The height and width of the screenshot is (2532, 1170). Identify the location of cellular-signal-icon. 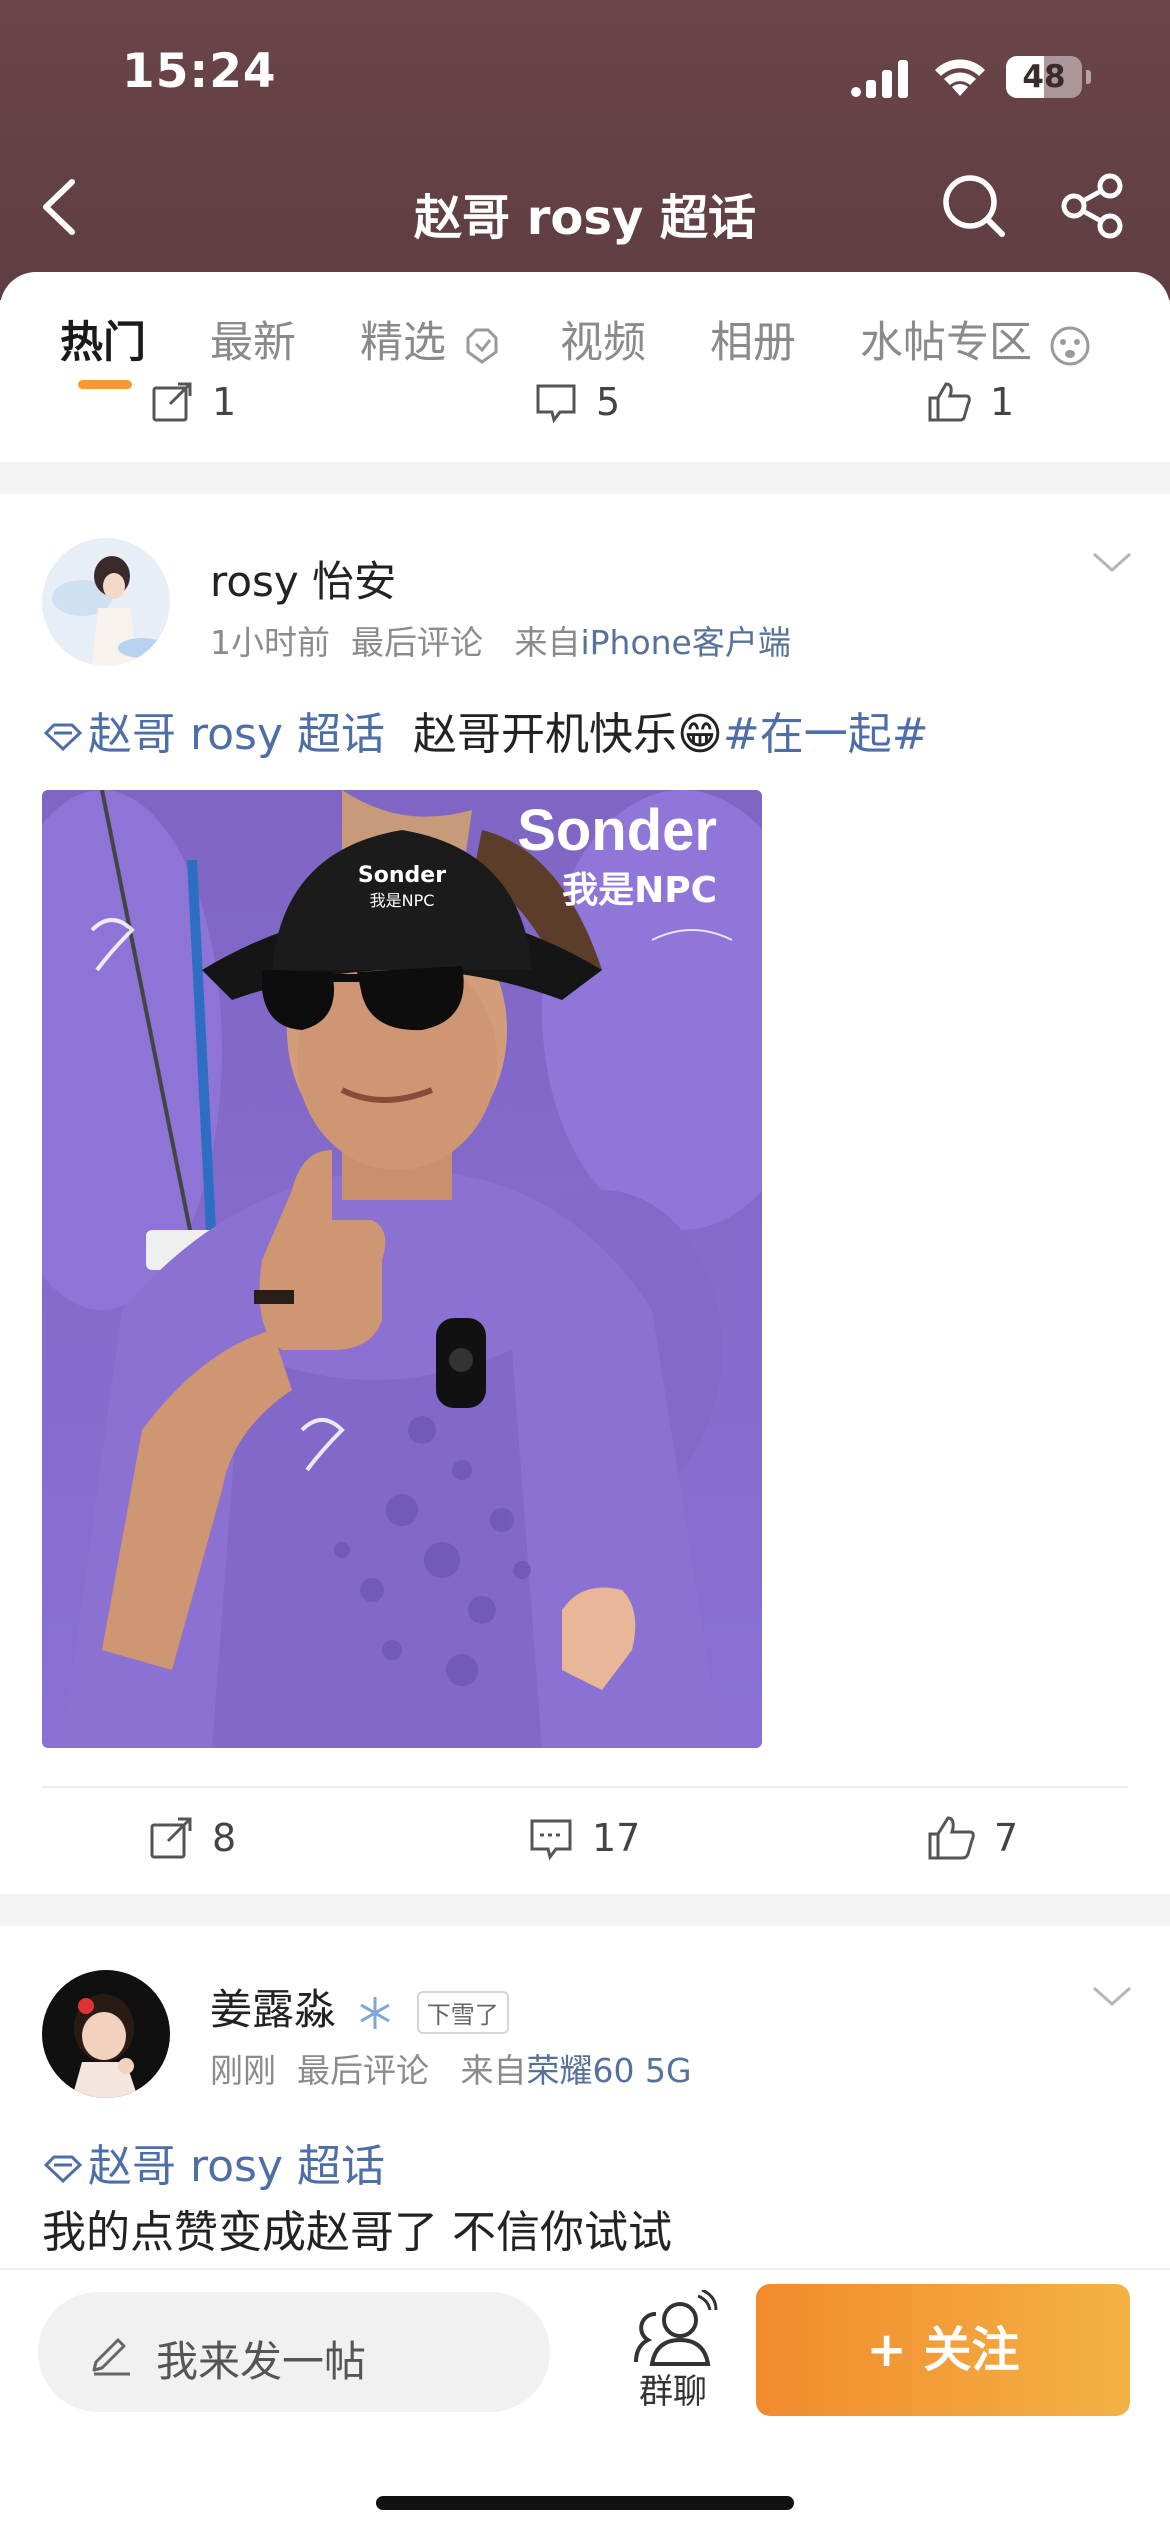
(879, 79).